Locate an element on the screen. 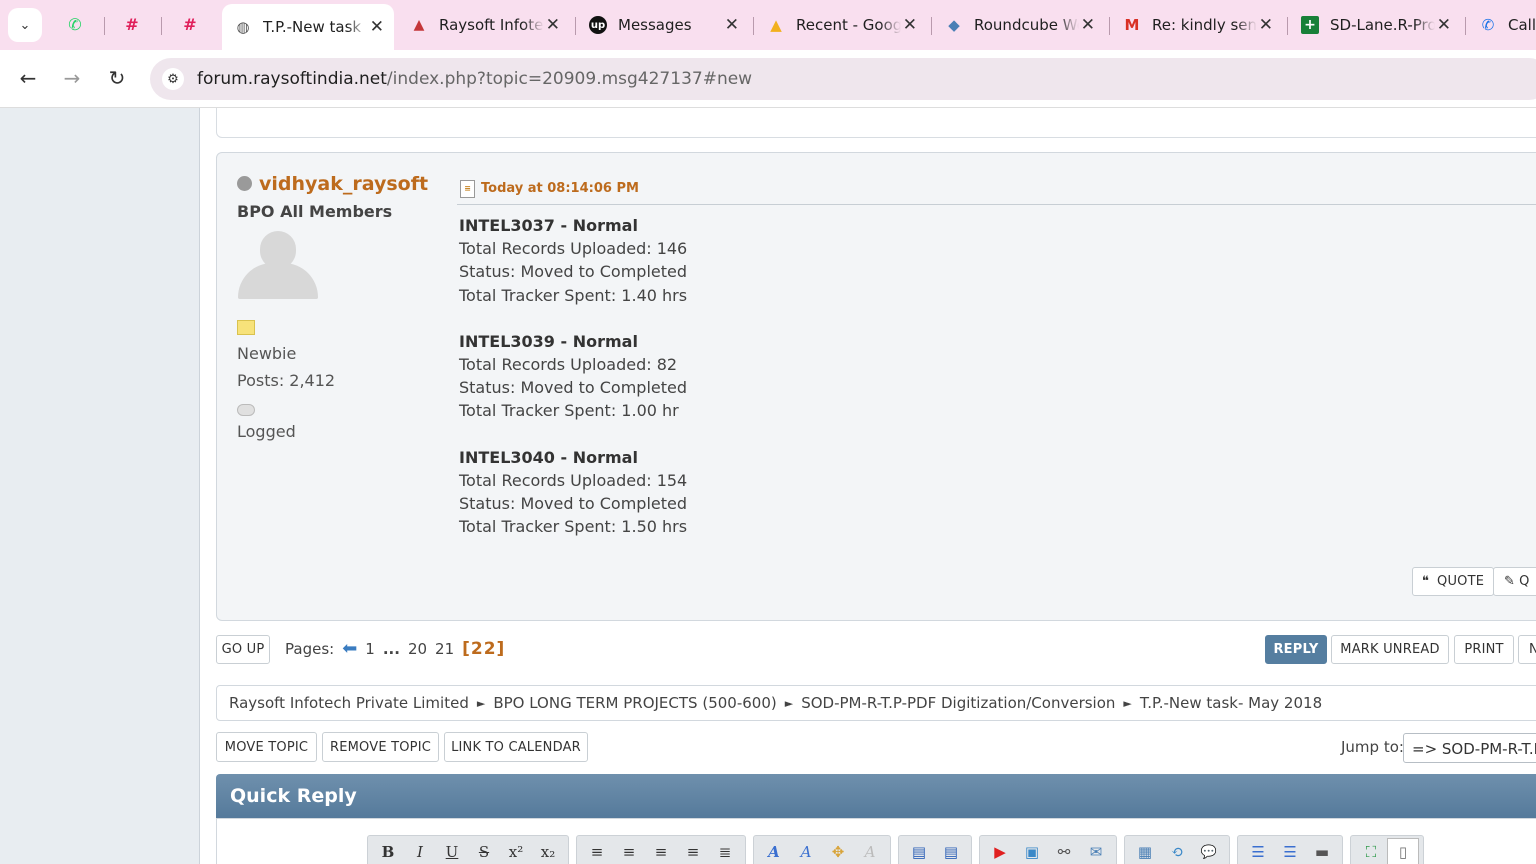  bold-icon: B is located at coordinates (388, 851).